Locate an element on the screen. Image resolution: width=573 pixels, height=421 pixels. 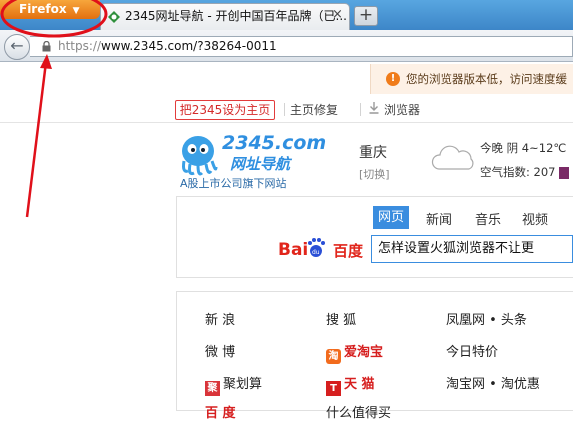
link-tmall: T天 猫 is located at coordinates (350, 384).